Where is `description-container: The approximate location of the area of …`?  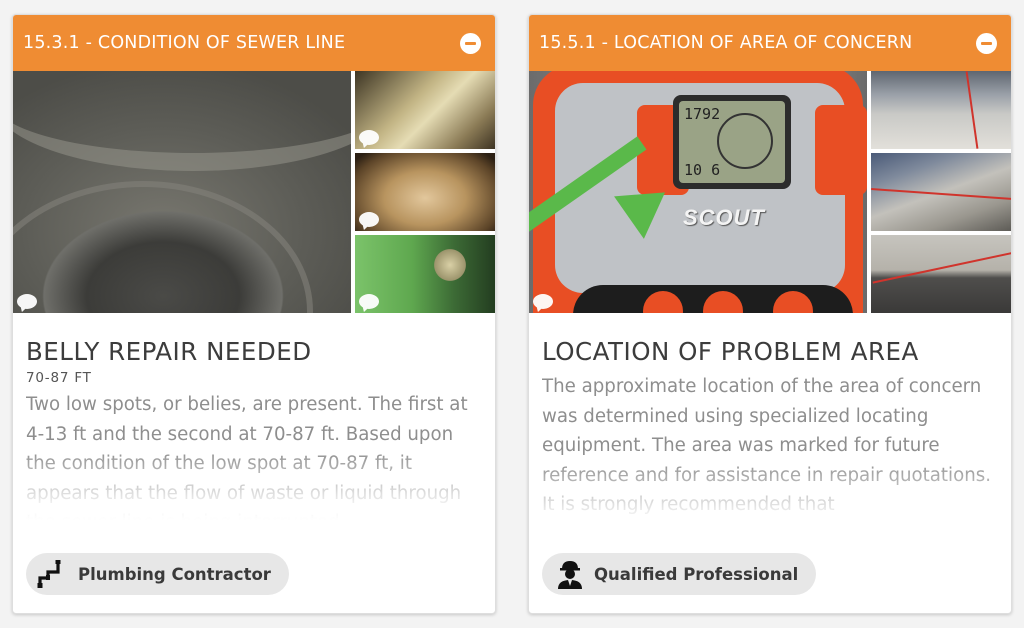
description-container: The approximate location of the area of … is located at coordinates (769, 451).